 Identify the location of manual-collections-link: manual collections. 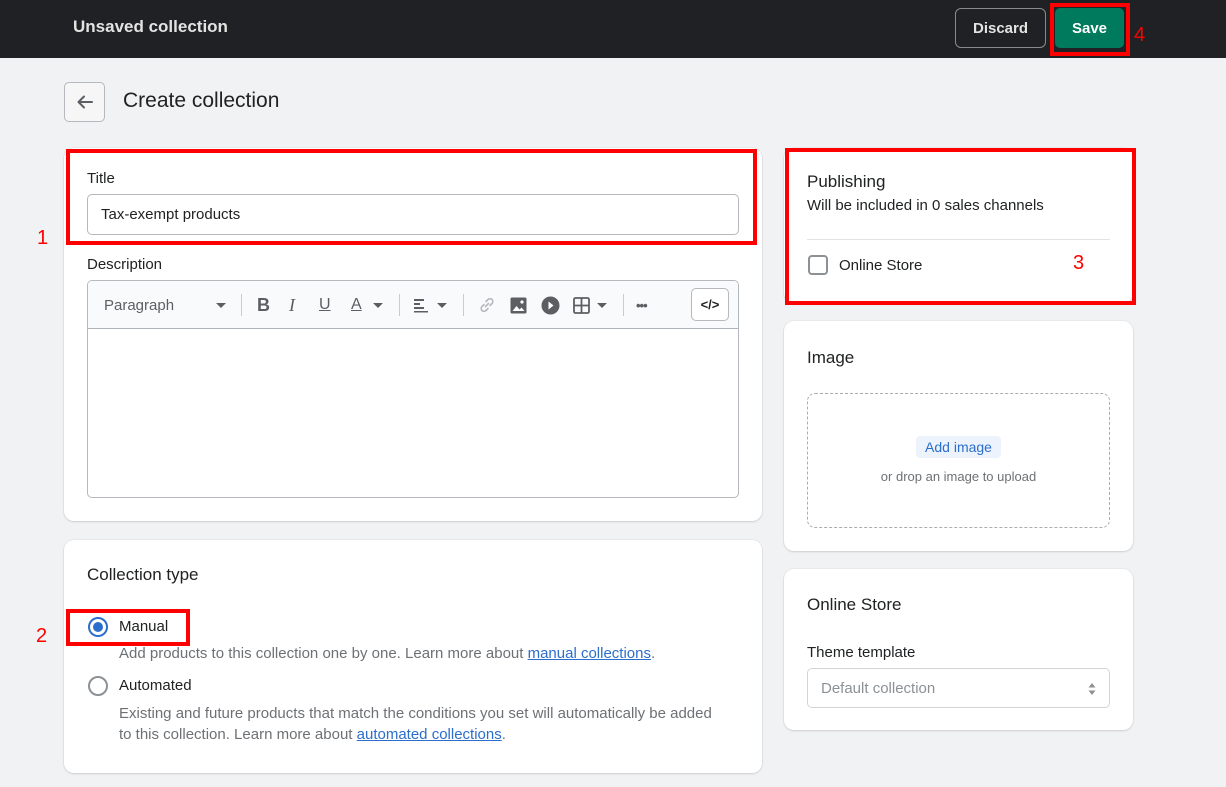
(589, 653).